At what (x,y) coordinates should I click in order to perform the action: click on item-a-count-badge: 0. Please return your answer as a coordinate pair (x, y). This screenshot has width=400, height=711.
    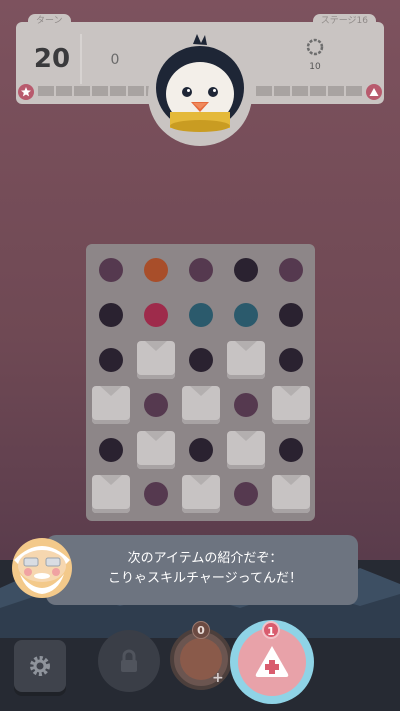
    Looking at the image, I should click on (201, 630).